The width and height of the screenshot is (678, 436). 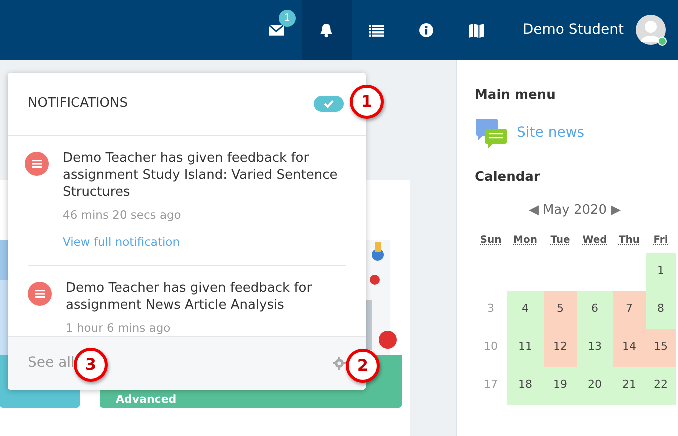 I want to click on calendar-day: 6, so click(x=595, y=309).